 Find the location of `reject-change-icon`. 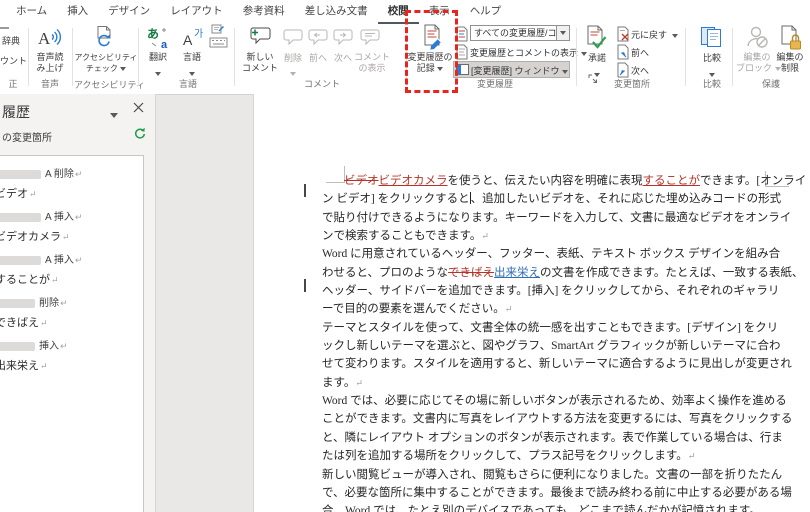

reject-change-icon is located at coordinates (623, 34).